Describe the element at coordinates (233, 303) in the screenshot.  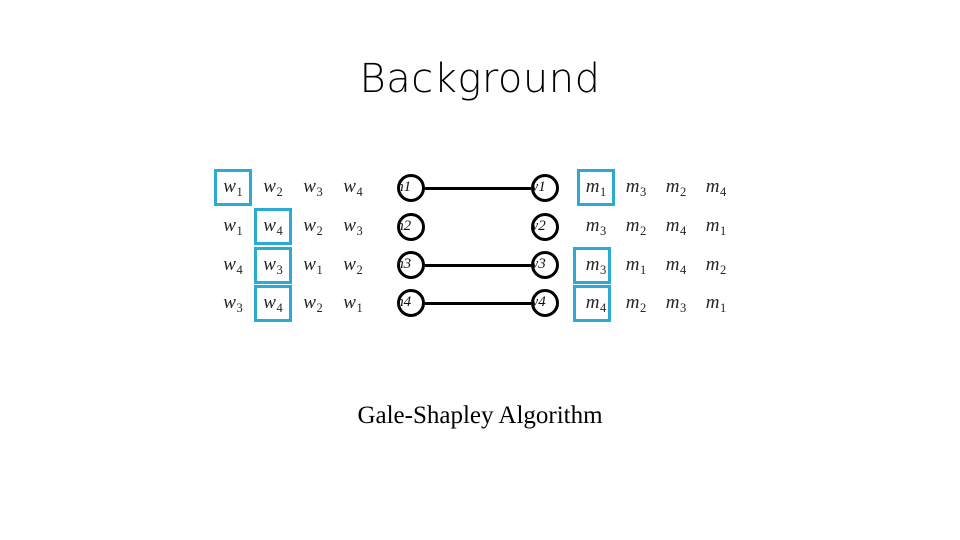
I see `left-pref-cell-r4-c1: w3` at that location.